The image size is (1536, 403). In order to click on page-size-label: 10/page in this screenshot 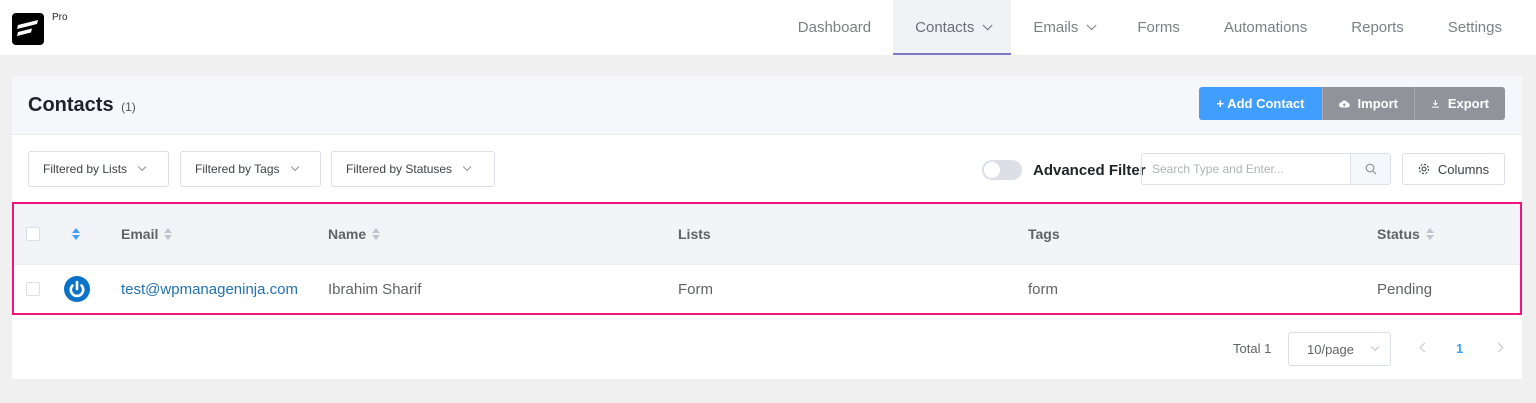, I will do `click(1330, 349)`.